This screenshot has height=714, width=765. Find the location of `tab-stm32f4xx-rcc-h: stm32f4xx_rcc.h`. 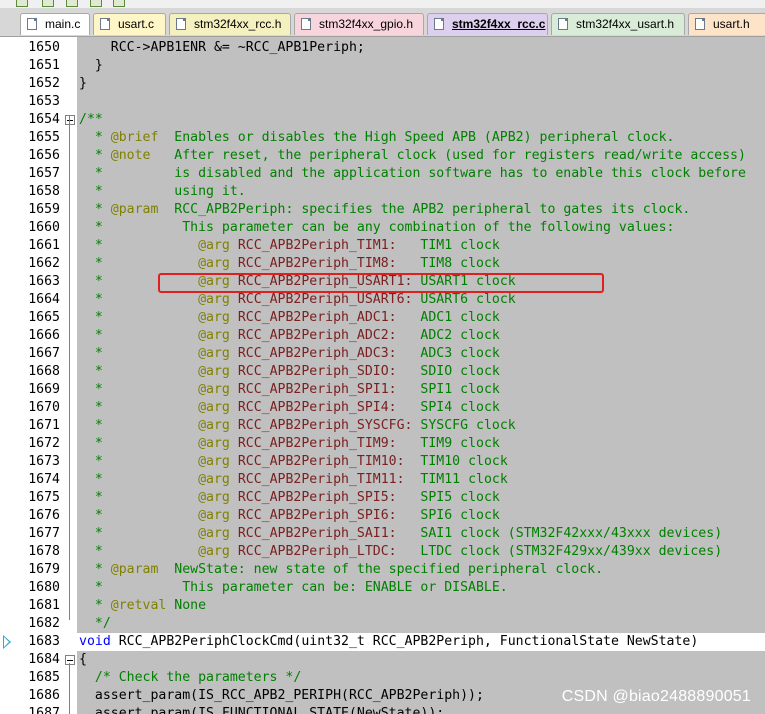

tab-stm32f4xx-rcc-h: stm32f4xx_rcc.h is located at coordinates (230, 24).